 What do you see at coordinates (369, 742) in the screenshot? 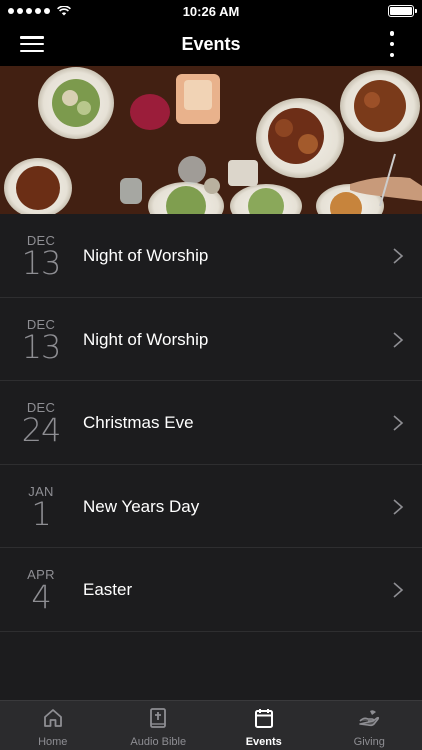
I see `tab-label: Giving` at bounding box center [369, 742].